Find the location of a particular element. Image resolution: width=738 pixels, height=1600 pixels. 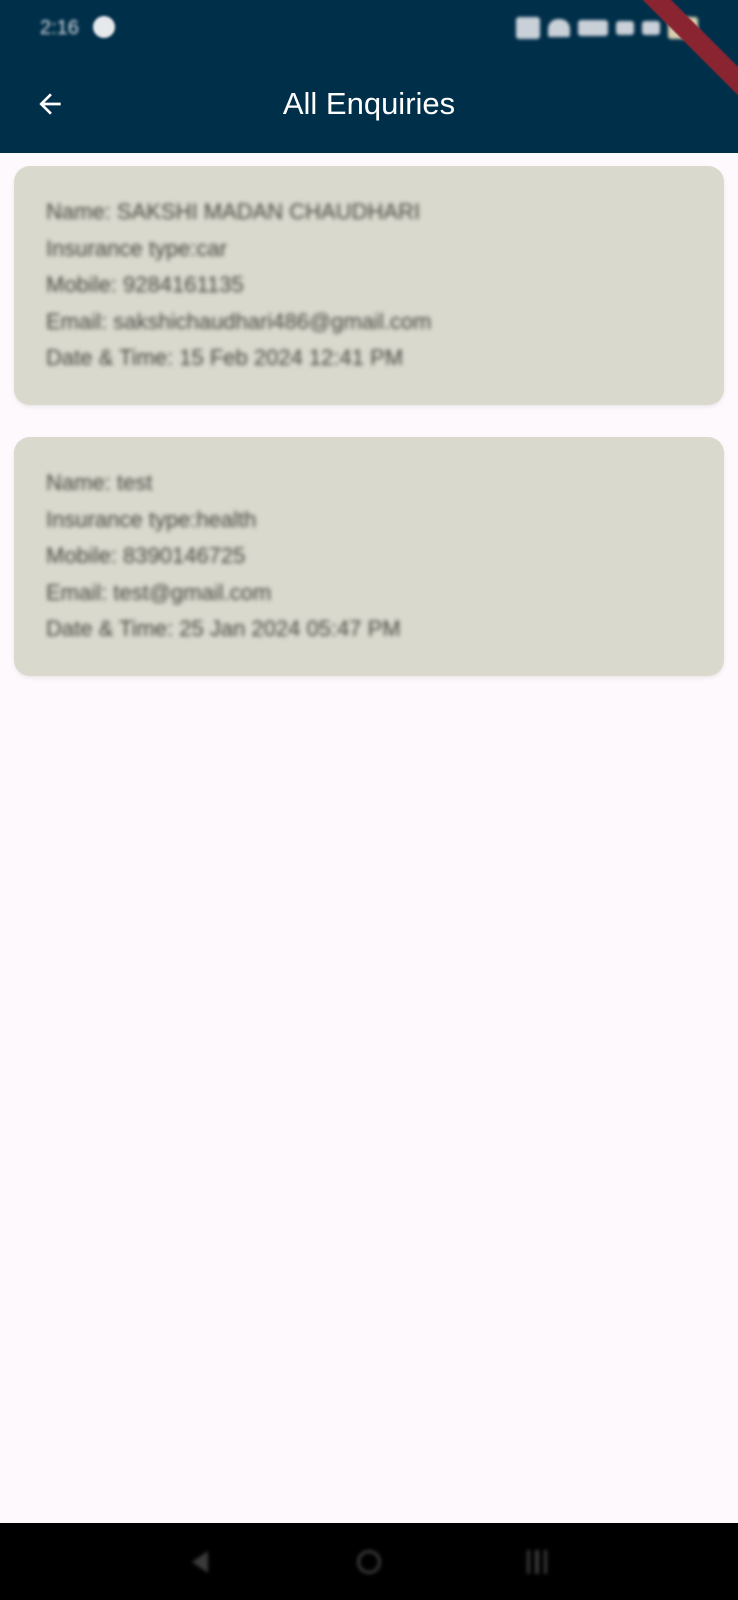

nav-back-button is located at coordinates (200, 1562).